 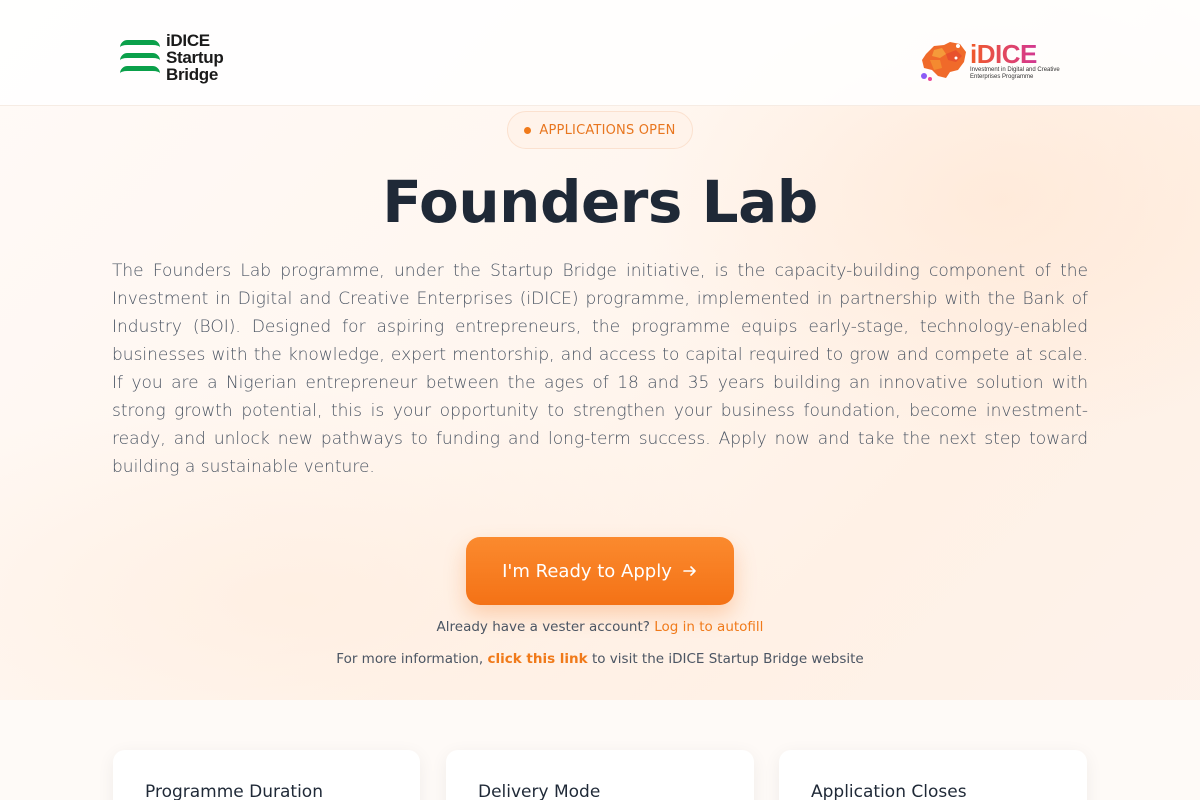 I want to click on idice-logo-title: iDICE, so click(x=1026, y=54).